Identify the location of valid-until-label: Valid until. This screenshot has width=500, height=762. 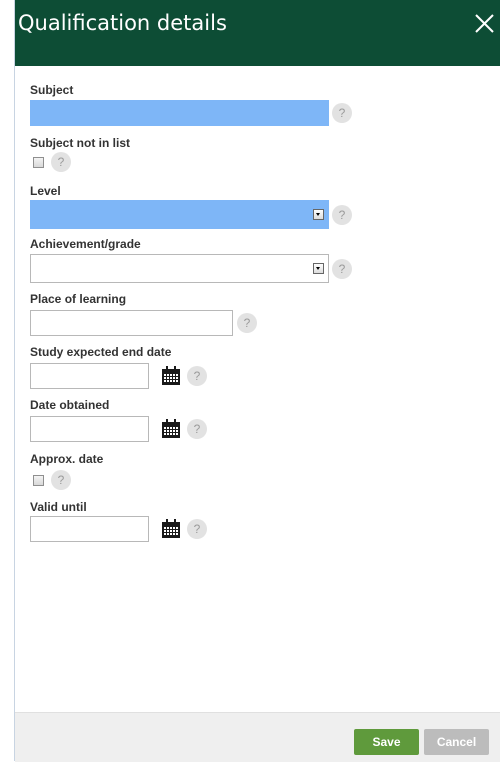
(58, 507).